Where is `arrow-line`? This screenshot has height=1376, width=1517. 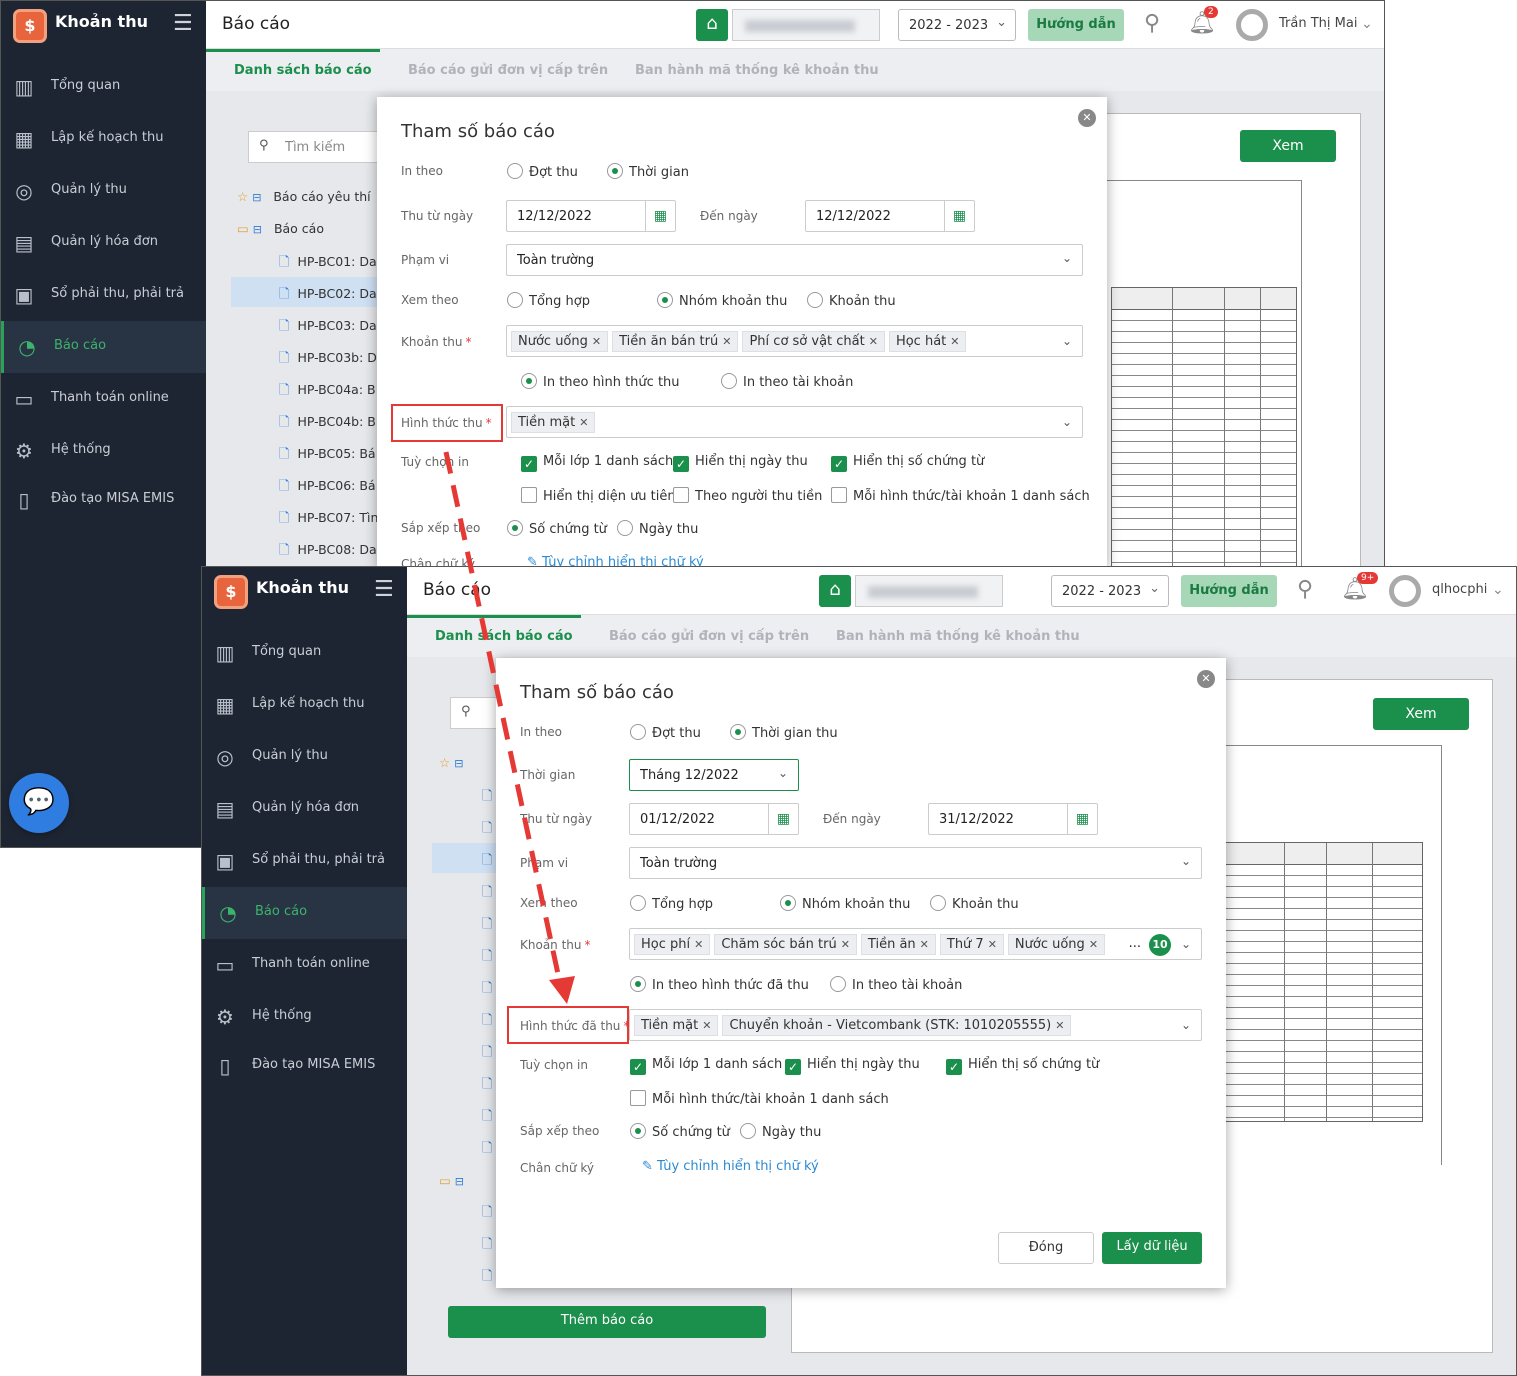
arrow-line is located at coordinates (503, 720).